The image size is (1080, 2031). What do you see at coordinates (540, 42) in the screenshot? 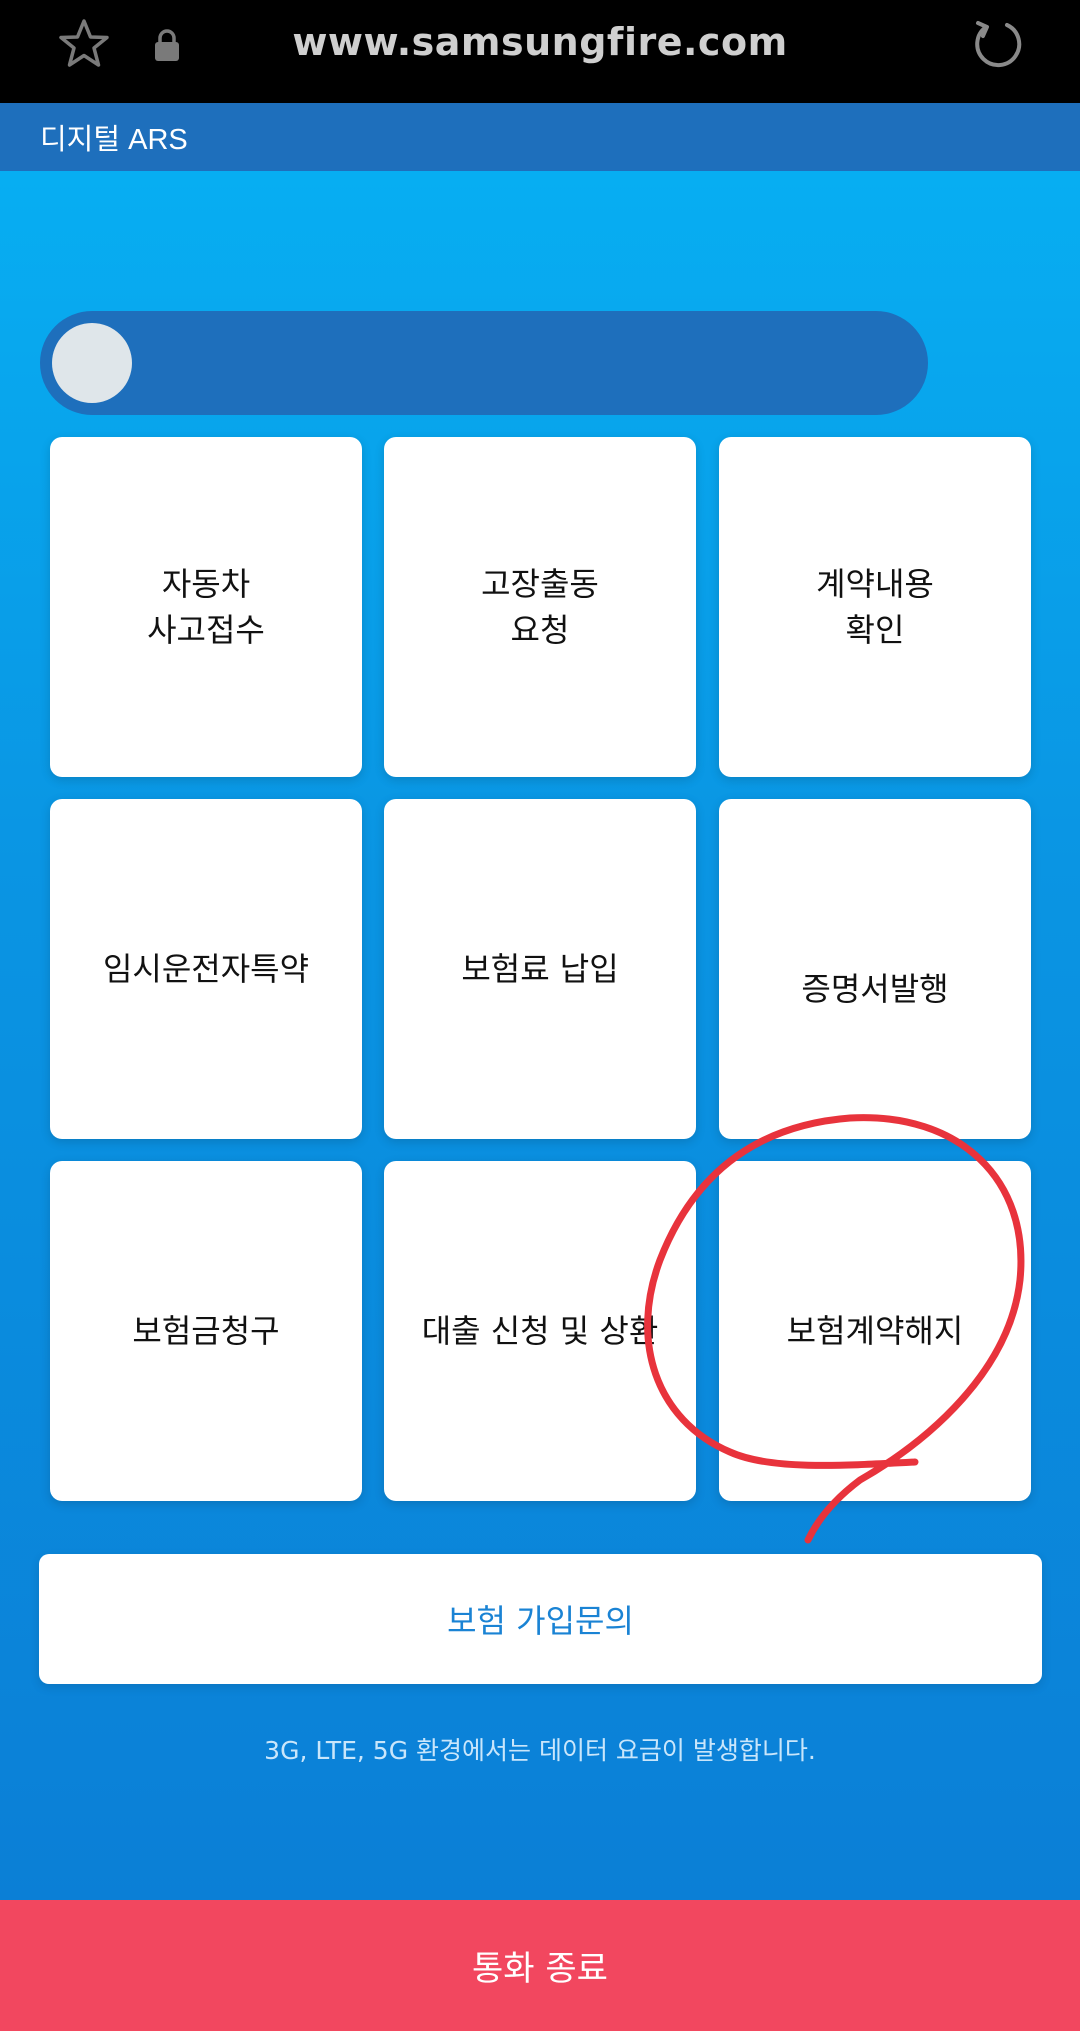
I see `url-text: www.samsungfire.com` at bounding box center [540, 42].